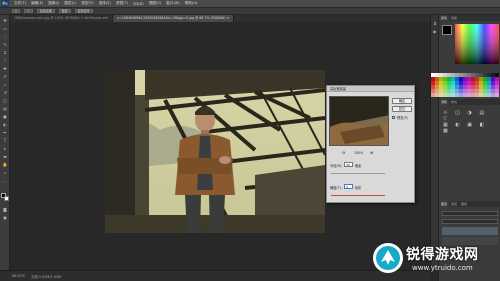 This screenshot has width=500, height=281. I want to click on preview-image, so click(359, 121).